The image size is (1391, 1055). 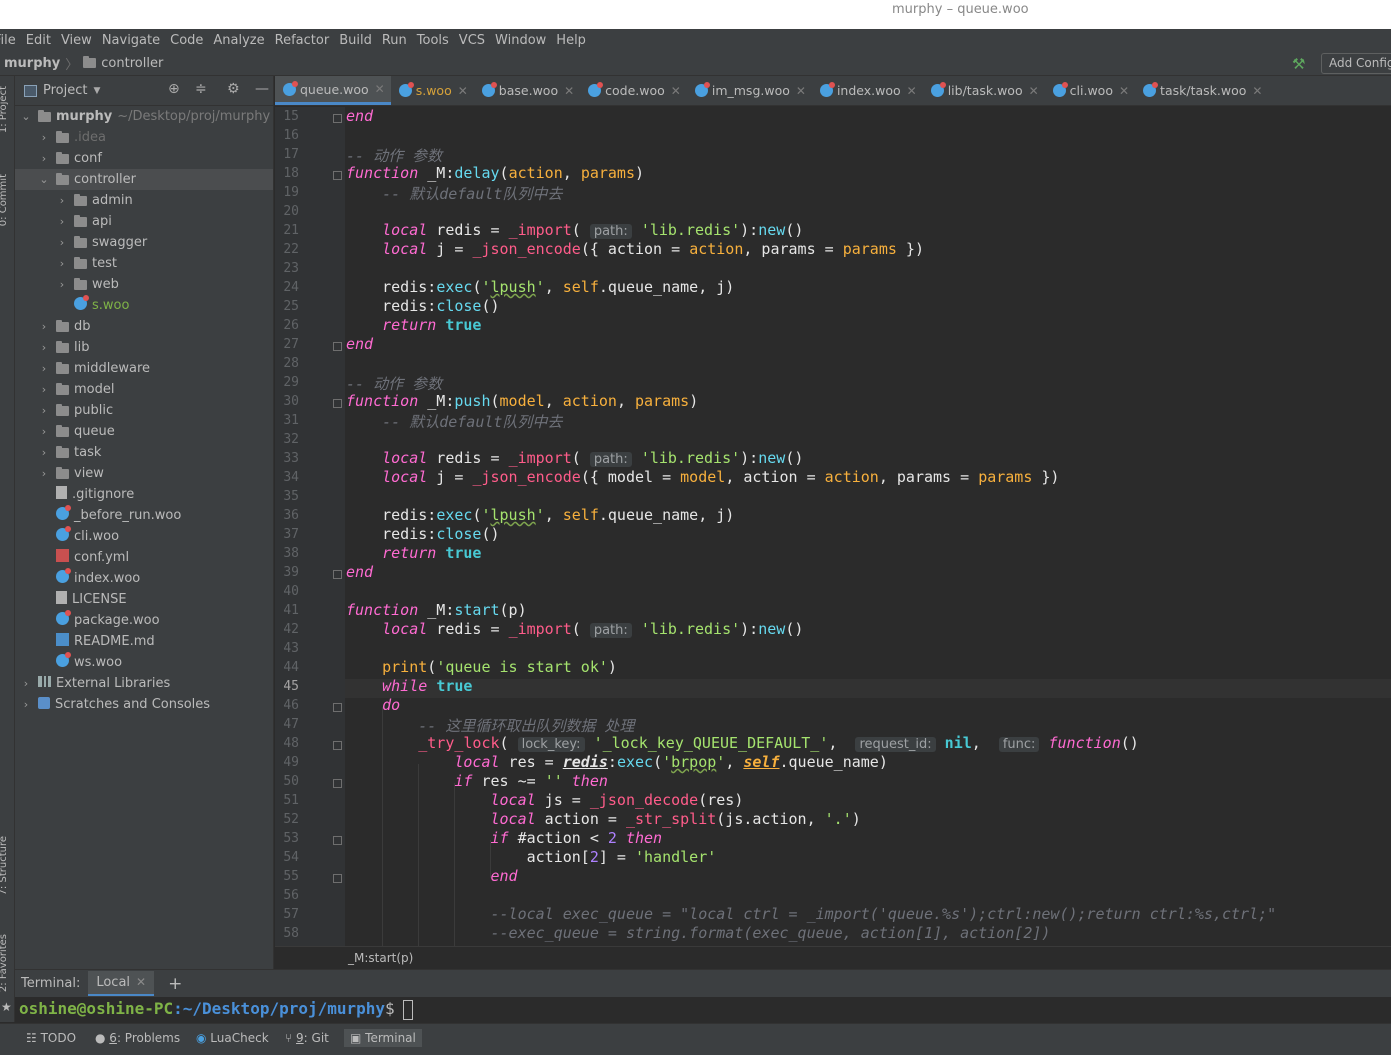 I want to click on breadcrumb-project: murphy, so click(x=32, y=63).